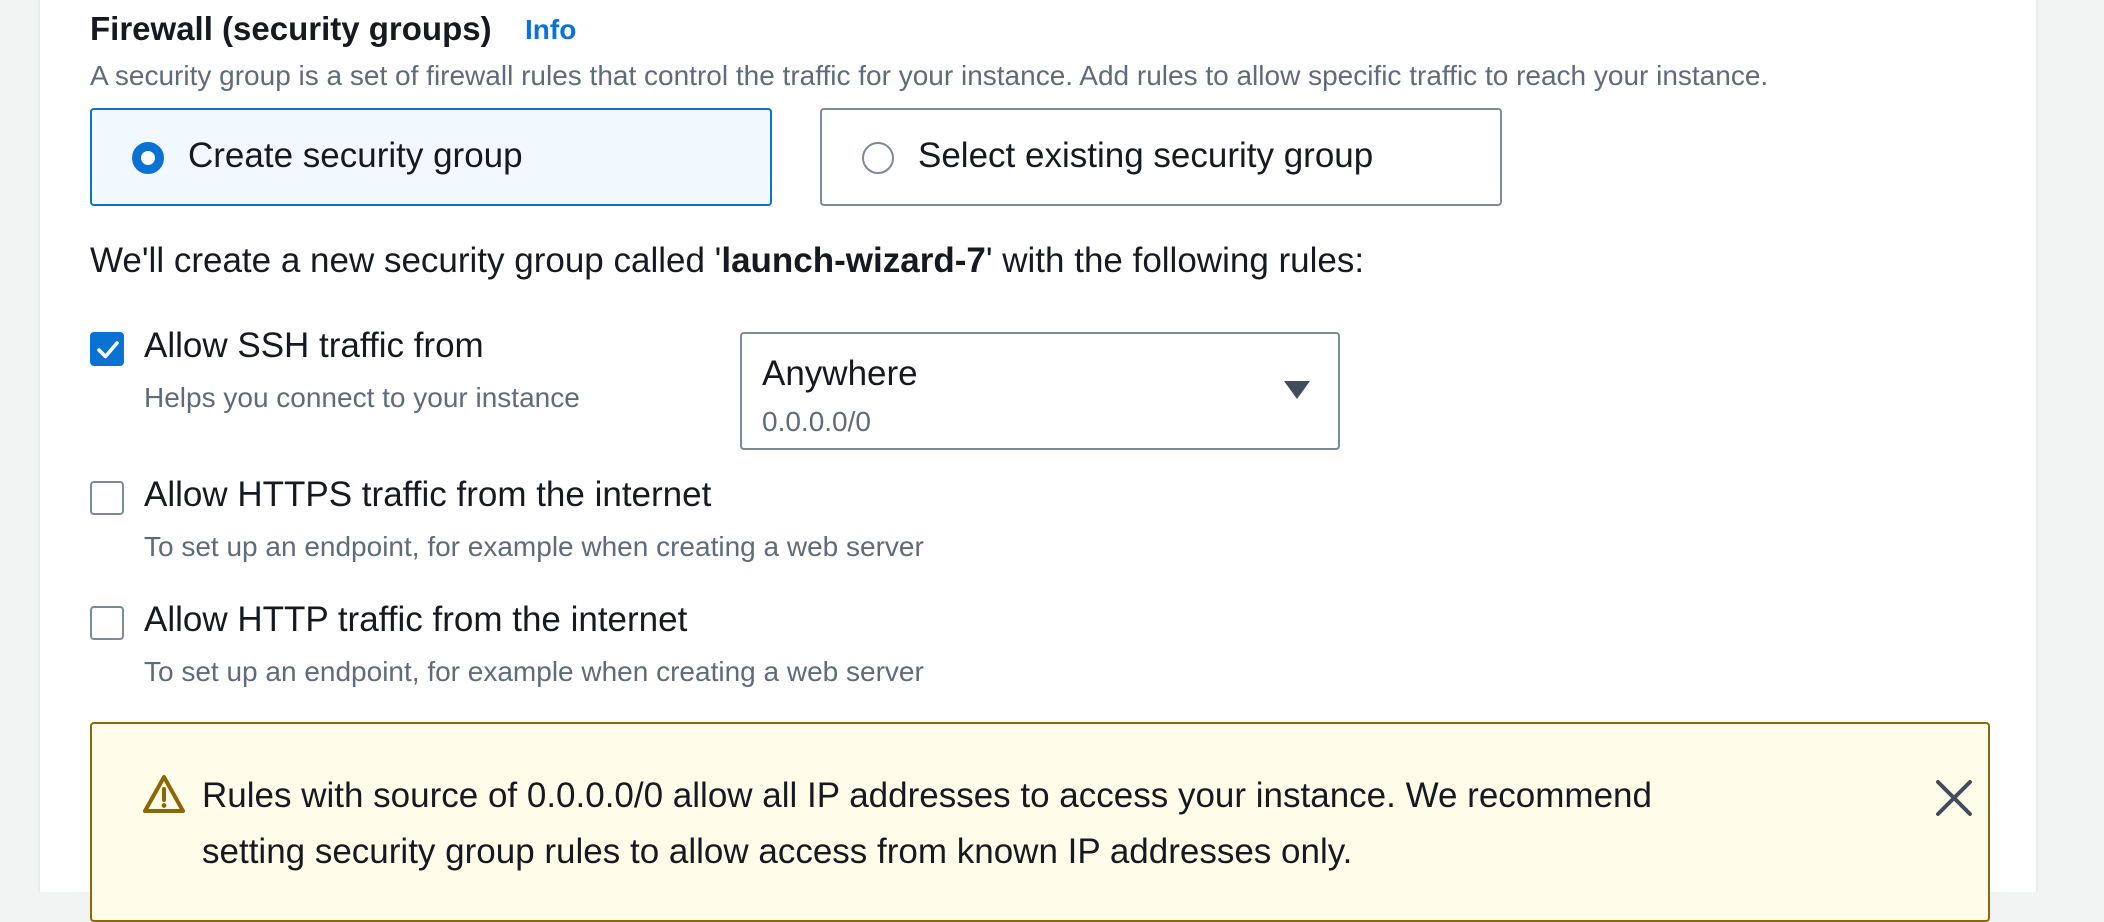 The width and height of the screenshot is (2104, 922). Describe the element at coordinates (314, 345) in the screenshot. I see `ssh-rule-label: Allow SSH traffic from` at that location.